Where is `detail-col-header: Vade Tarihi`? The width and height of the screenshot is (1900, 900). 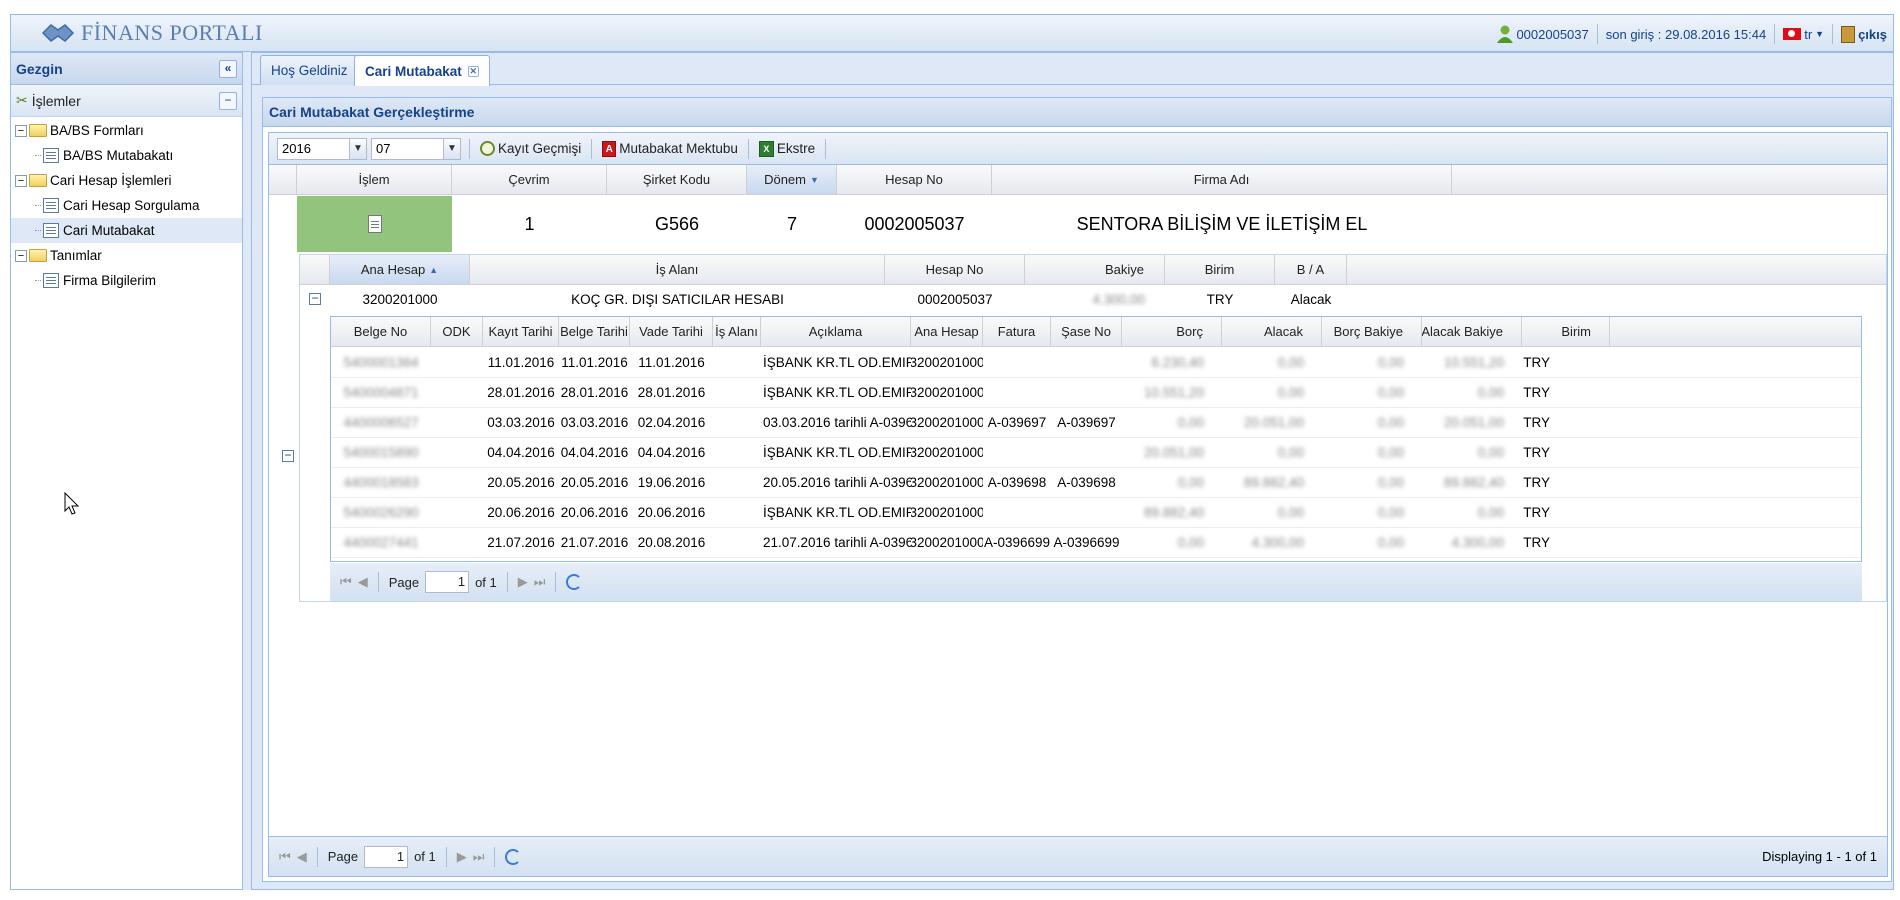 detail-col-header: Vade Tarihi is located at coordinates (671, 331).